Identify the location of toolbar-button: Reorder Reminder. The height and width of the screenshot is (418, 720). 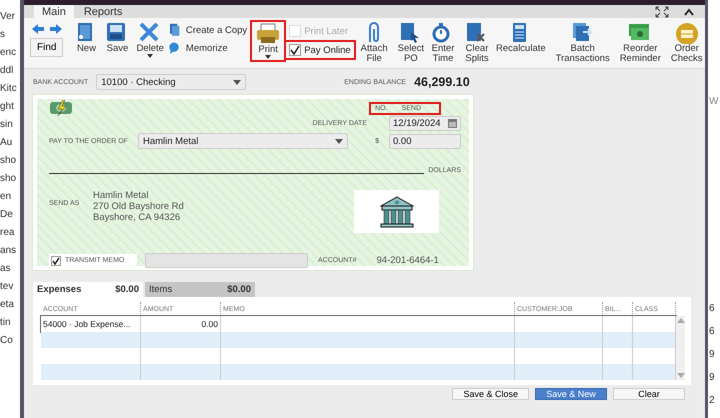
(640, 43).